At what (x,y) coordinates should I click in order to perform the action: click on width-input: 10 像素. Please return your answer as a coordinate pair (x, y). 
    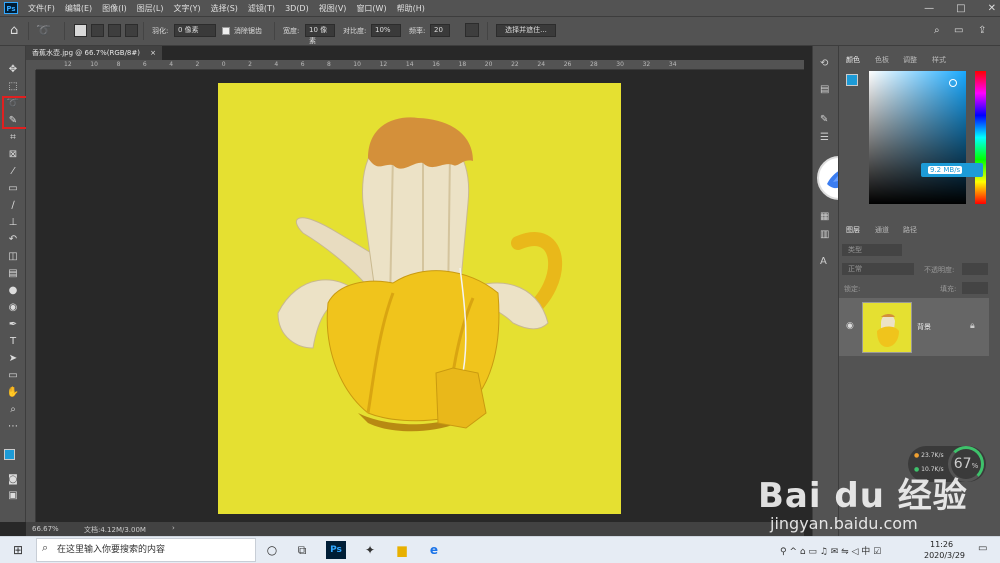
    Looking at the image, I should click on (320, 34).